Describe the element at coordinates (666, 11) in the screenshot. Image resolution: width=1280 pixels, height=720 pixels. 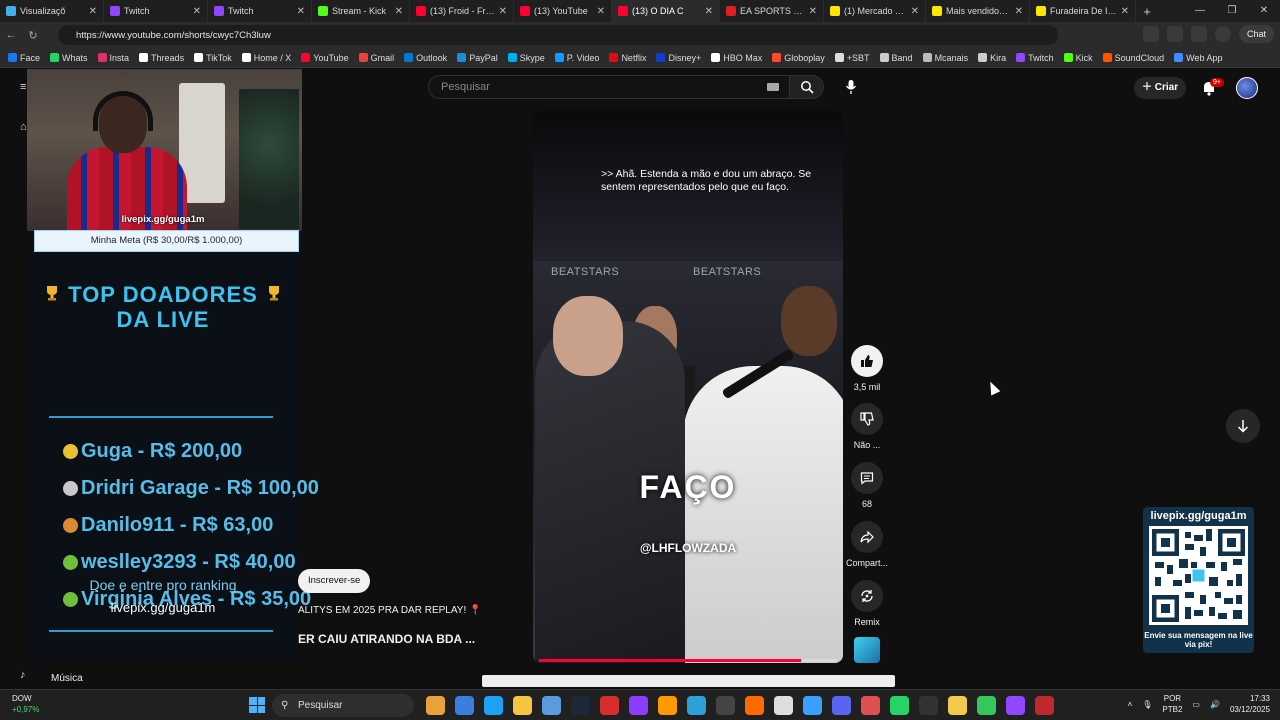
I see `browser-tab: (13) O DIA C ✕` at that location.